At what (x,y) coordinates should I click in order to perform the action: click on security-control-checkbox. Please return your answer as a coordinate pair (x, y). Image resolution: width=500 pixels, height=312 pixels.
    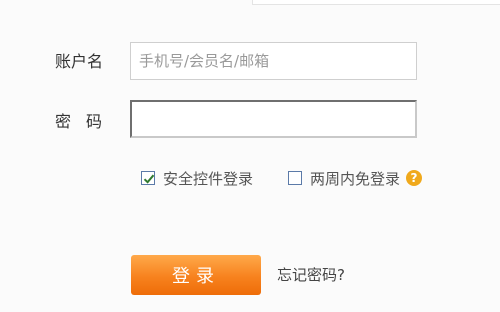
    Looking at the image, I should click on (148, 178).